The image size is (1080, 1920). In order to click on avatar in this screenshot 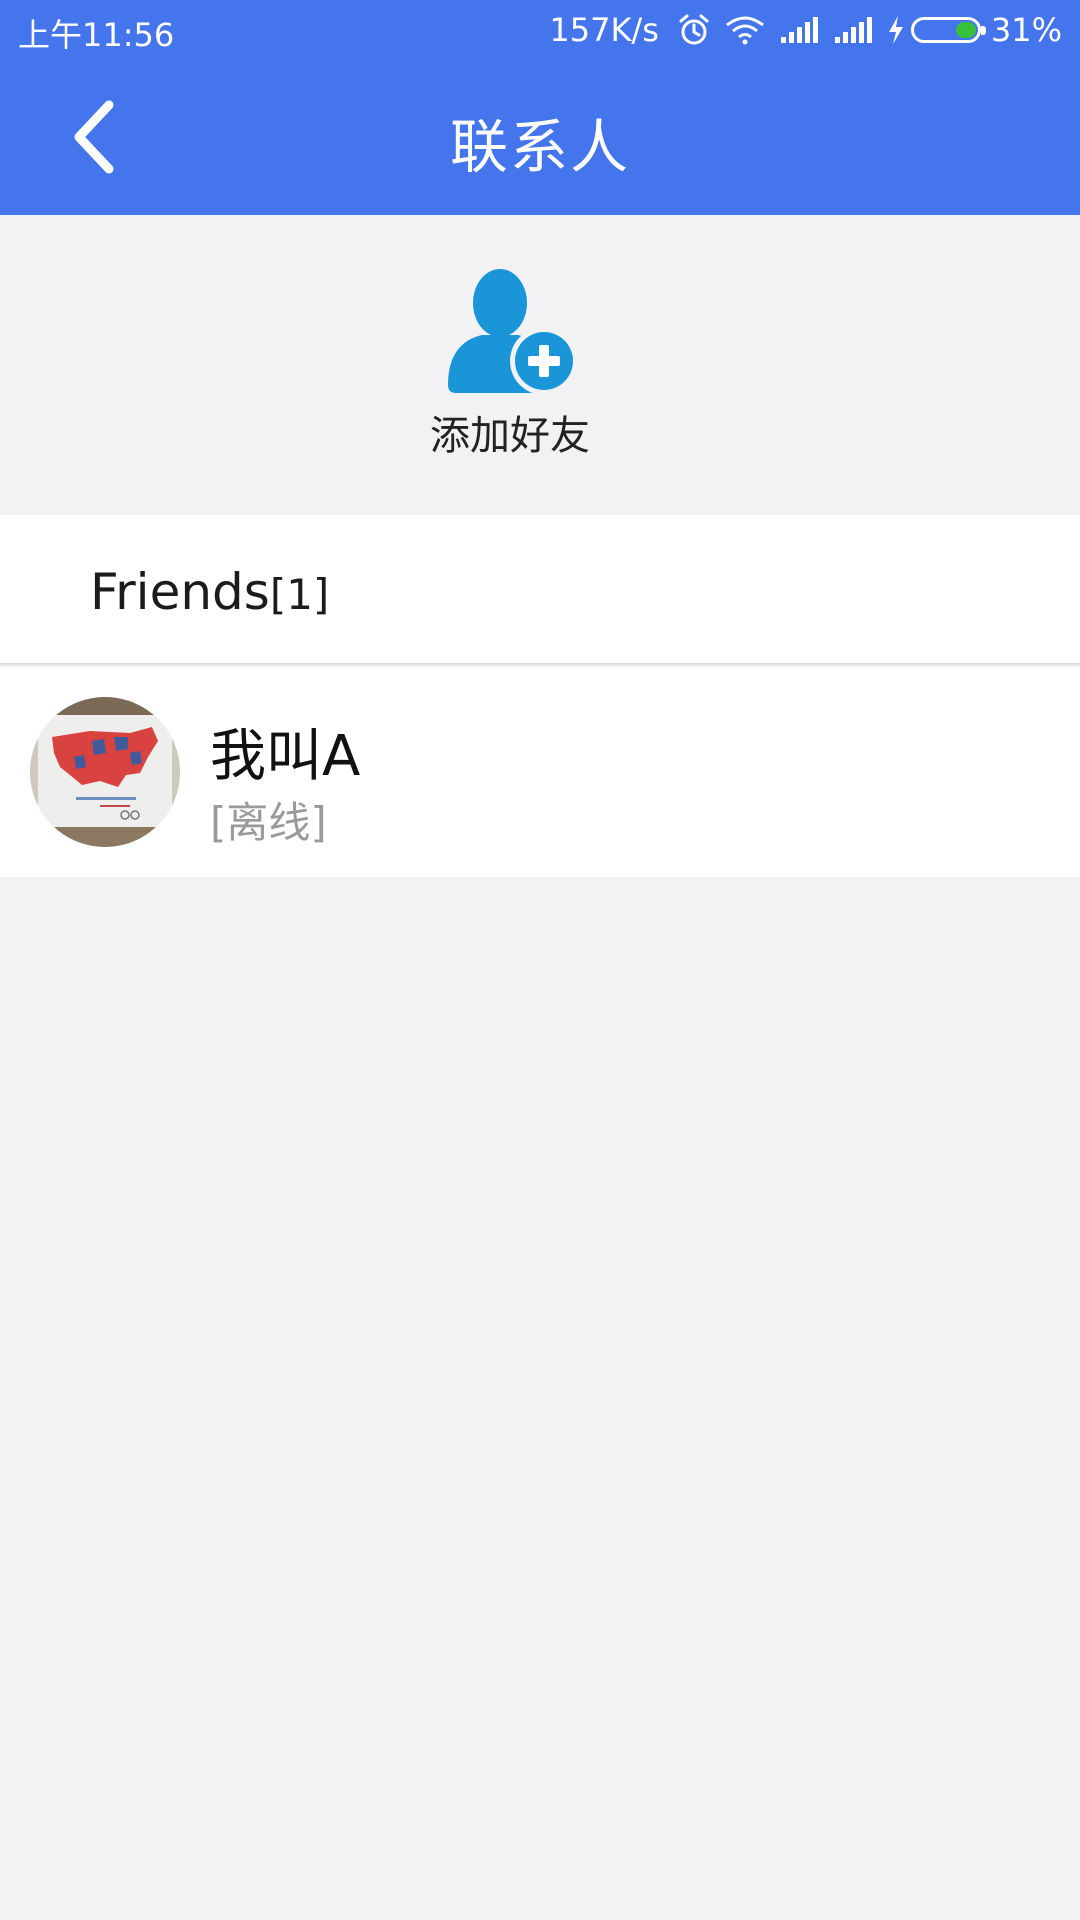, I will do `click(105, 772)`.